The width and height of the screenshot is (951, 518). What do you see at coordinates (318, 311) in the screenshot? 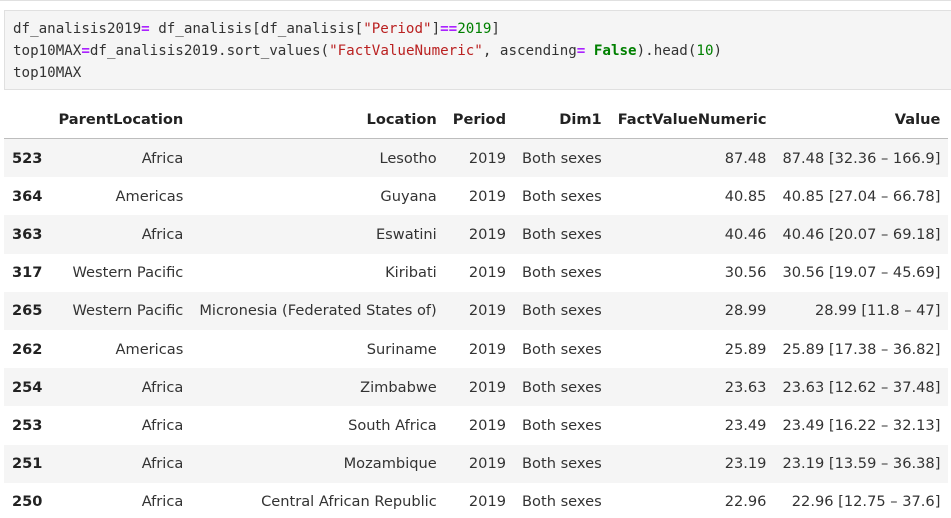
I see `cell-location: Micronesia (Federated States of)` at bounding box center [318, 311].